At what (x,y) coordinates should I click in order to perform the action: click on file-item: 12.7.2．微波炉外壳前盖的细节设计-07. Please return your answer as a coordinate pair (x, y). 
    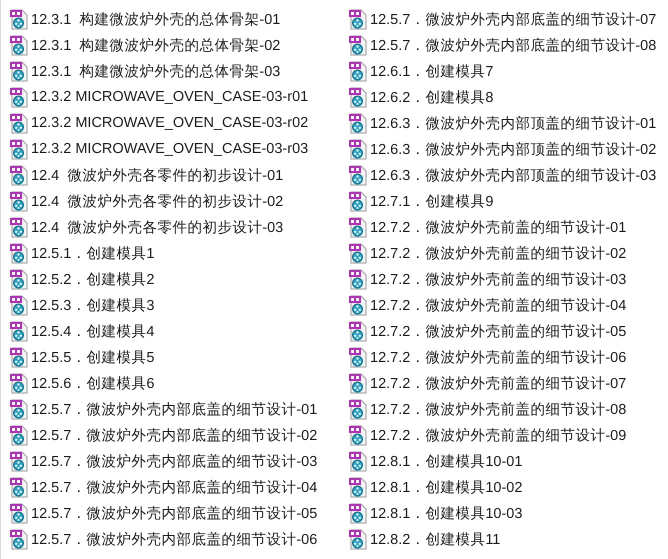
    Looking at the image, I should click on (487, 383).